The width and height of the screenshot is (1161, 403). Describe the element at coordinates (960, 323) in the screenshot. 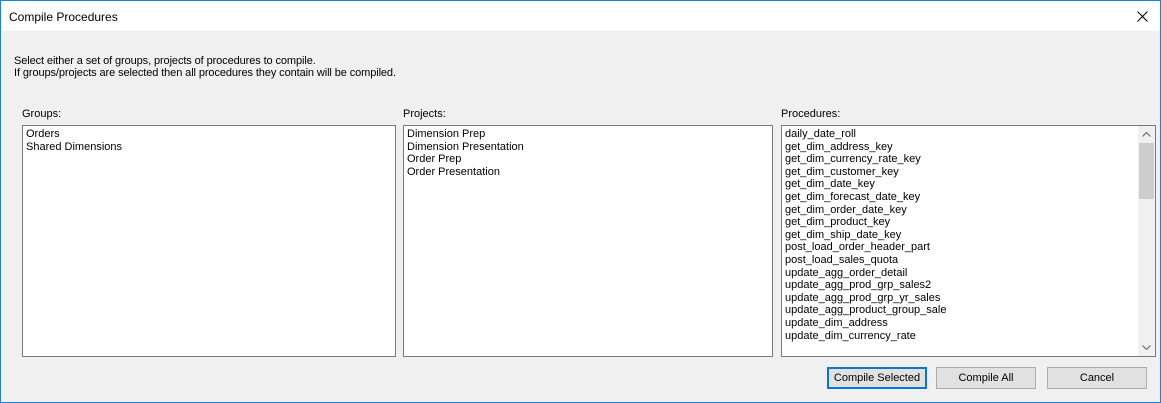

I see `procedure-list-item: update_dim_address` at that location.